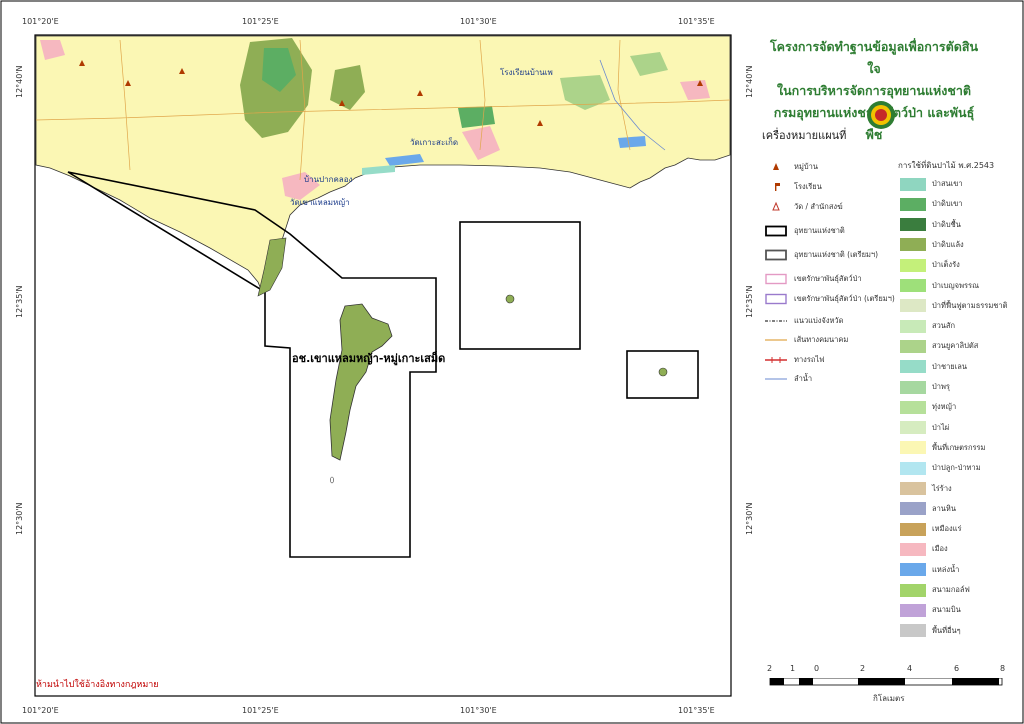 The width and height of the screenshot is (1024, 724). Describe the element at coordinates (97, 685) in the screenshot. I see `legal-warning: ห้ามนำไปใช้อ้างอิงทางกฎหมาย` at that location.